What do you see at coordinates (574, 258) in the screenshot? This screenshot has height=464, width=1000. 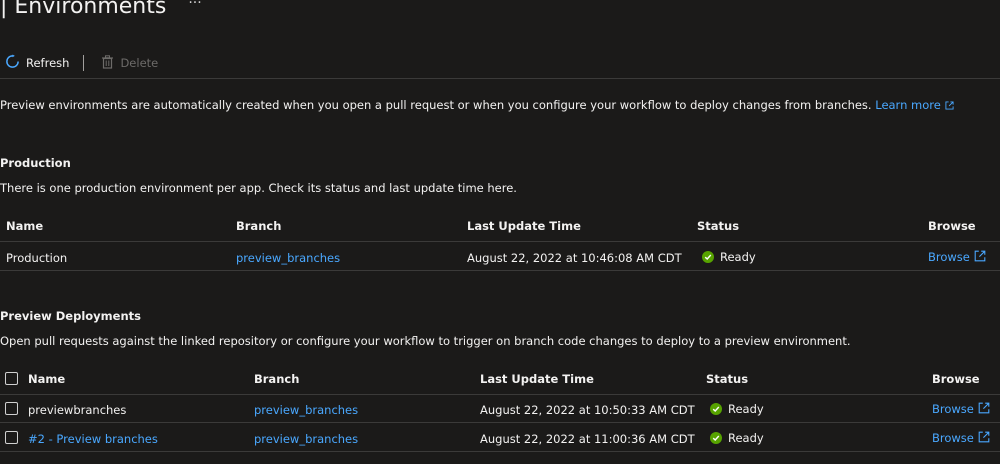 I see `production-row-last-update: August 22, 2022 at 10:46:08 AM CDT` at bounding box center [574, 258].